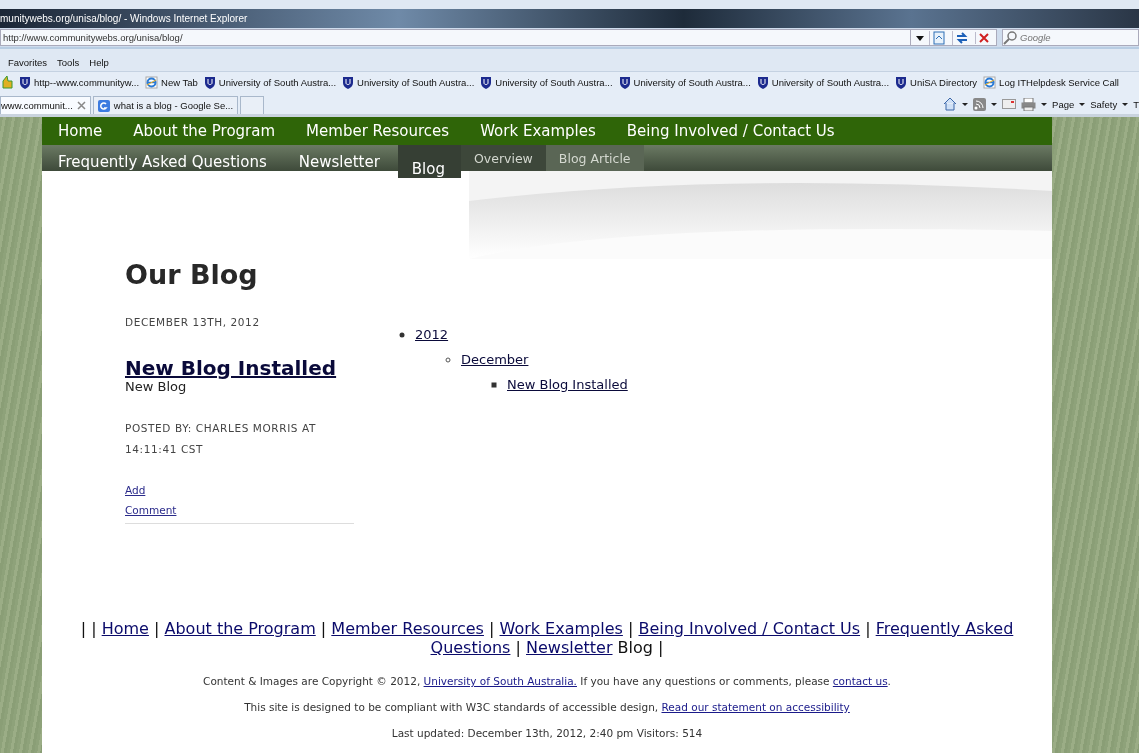 Image resolution: width=1139 pixels, height=753 pixels. Describe the element at coordinates (730, 131) in the screenshot. I see `nav-link: Being Involved / Contact Us` at that location.